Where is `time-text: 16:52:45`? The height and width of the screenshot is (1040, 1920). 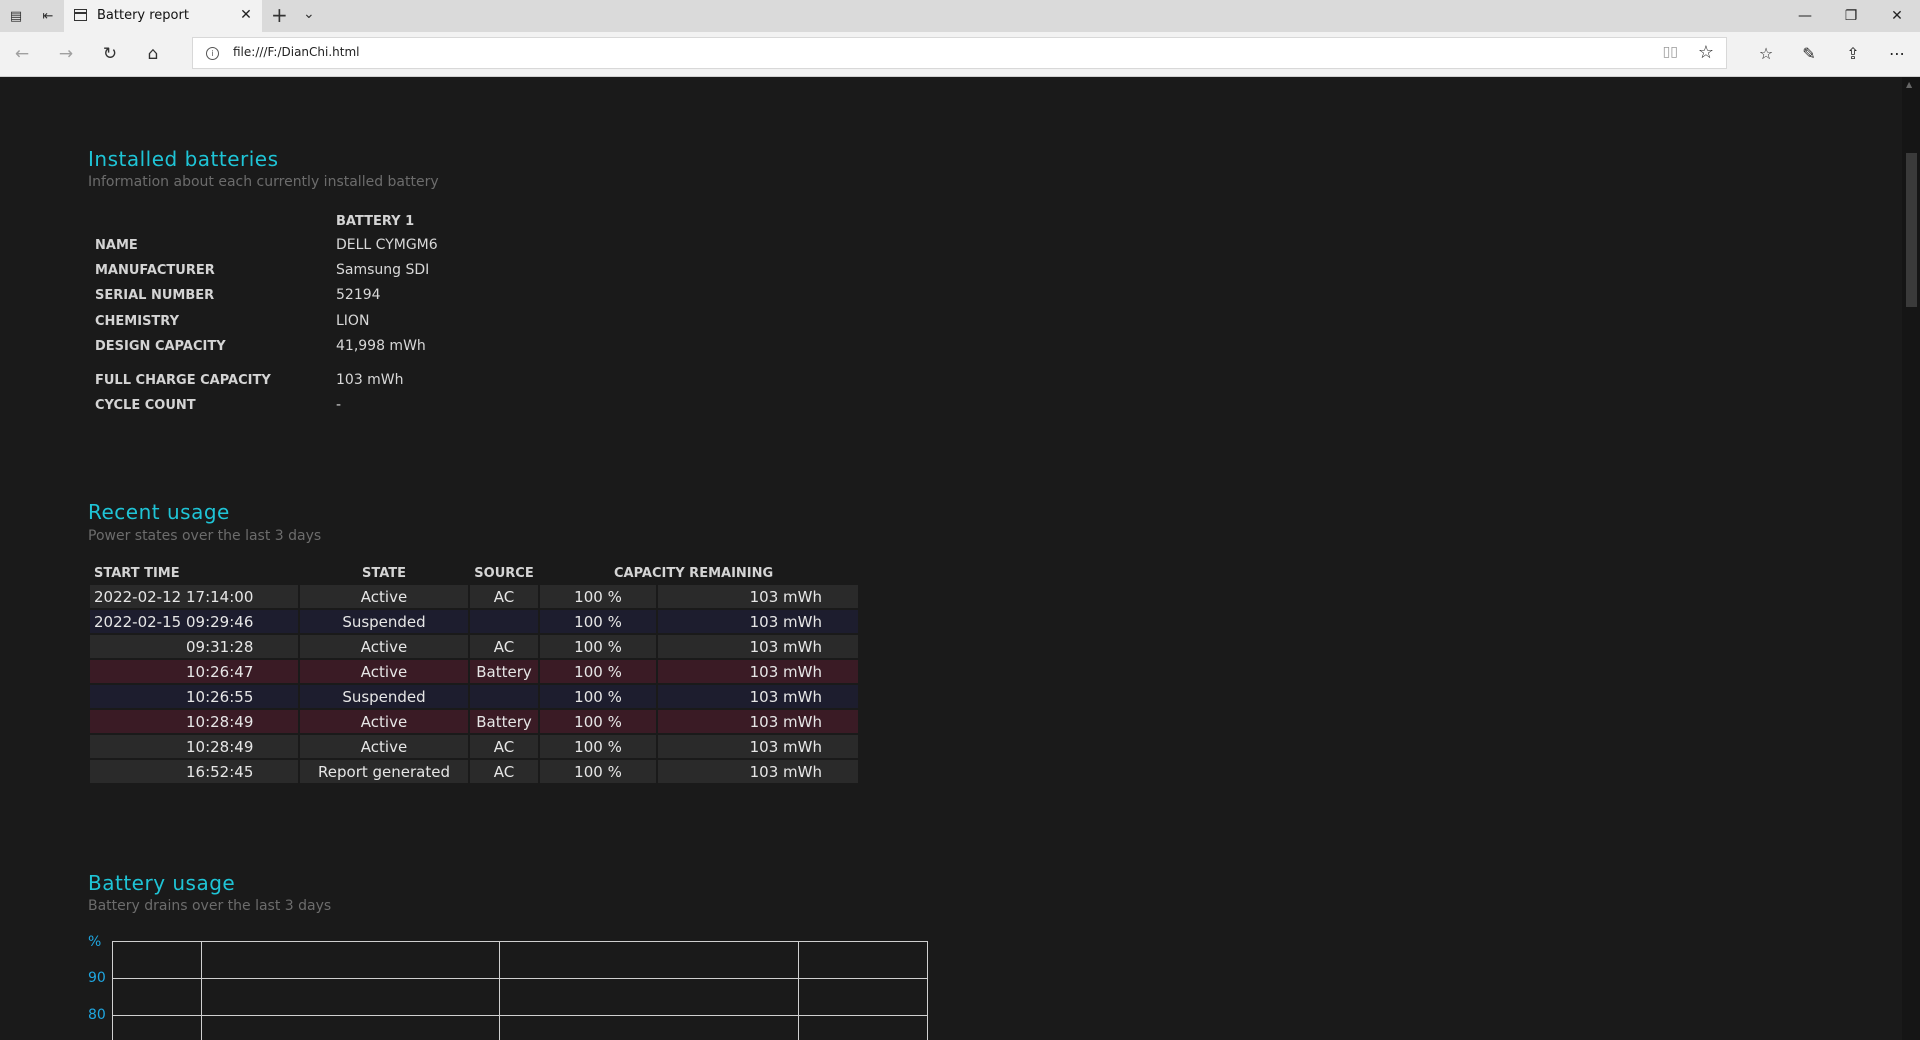
time-text: 16:52:45 is located at coordinates (220, 771).